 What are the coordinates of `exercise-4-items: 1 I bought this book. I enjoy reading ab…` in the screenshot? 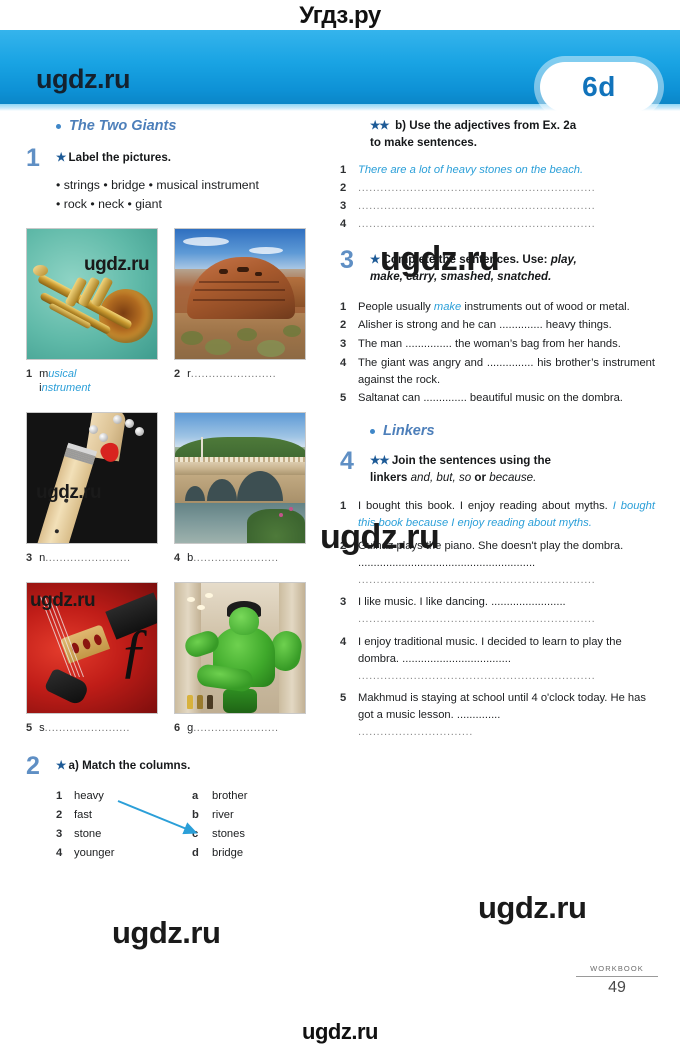 It's located at (497, 619).